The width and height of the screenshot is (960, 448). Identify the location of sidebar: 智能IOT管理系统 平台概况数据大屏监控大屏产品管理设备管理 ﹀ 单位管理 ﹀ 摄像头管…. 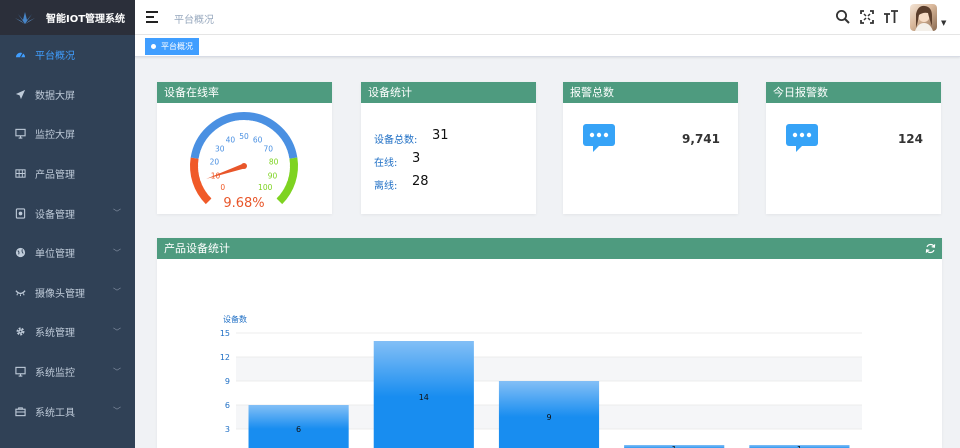
(67, 224).